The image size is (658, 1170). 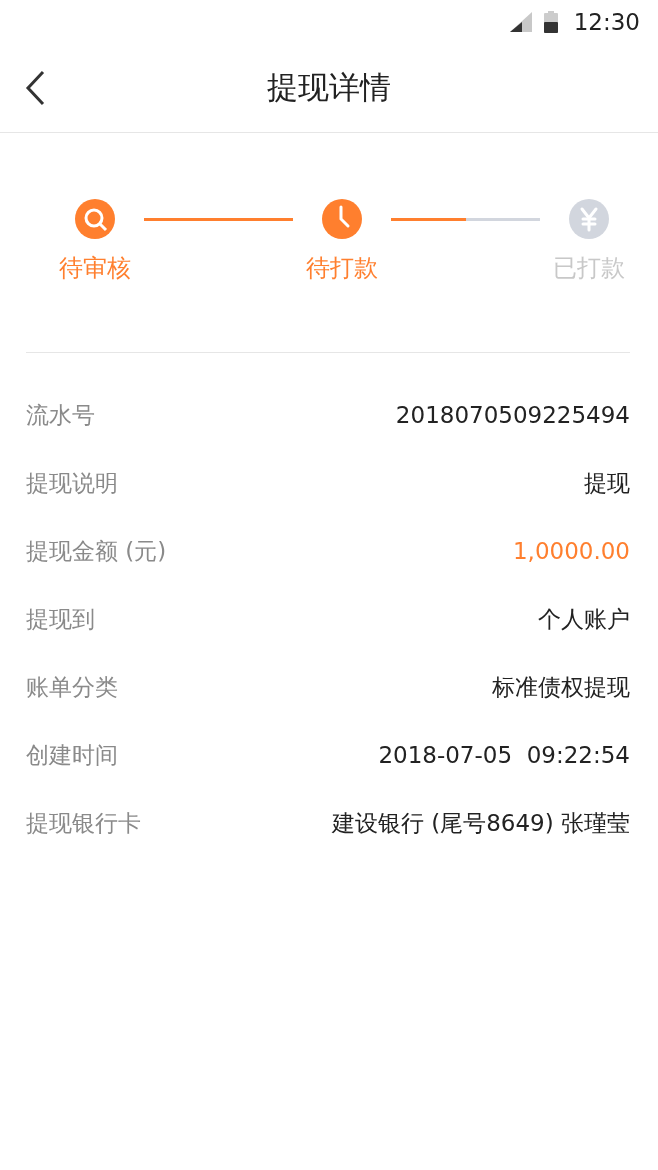 What do you see at coordinates (504, 755) in the screenshot?
I see `detail-value: 2018-07-05 09:22:54` at bounding box center [504, 755].